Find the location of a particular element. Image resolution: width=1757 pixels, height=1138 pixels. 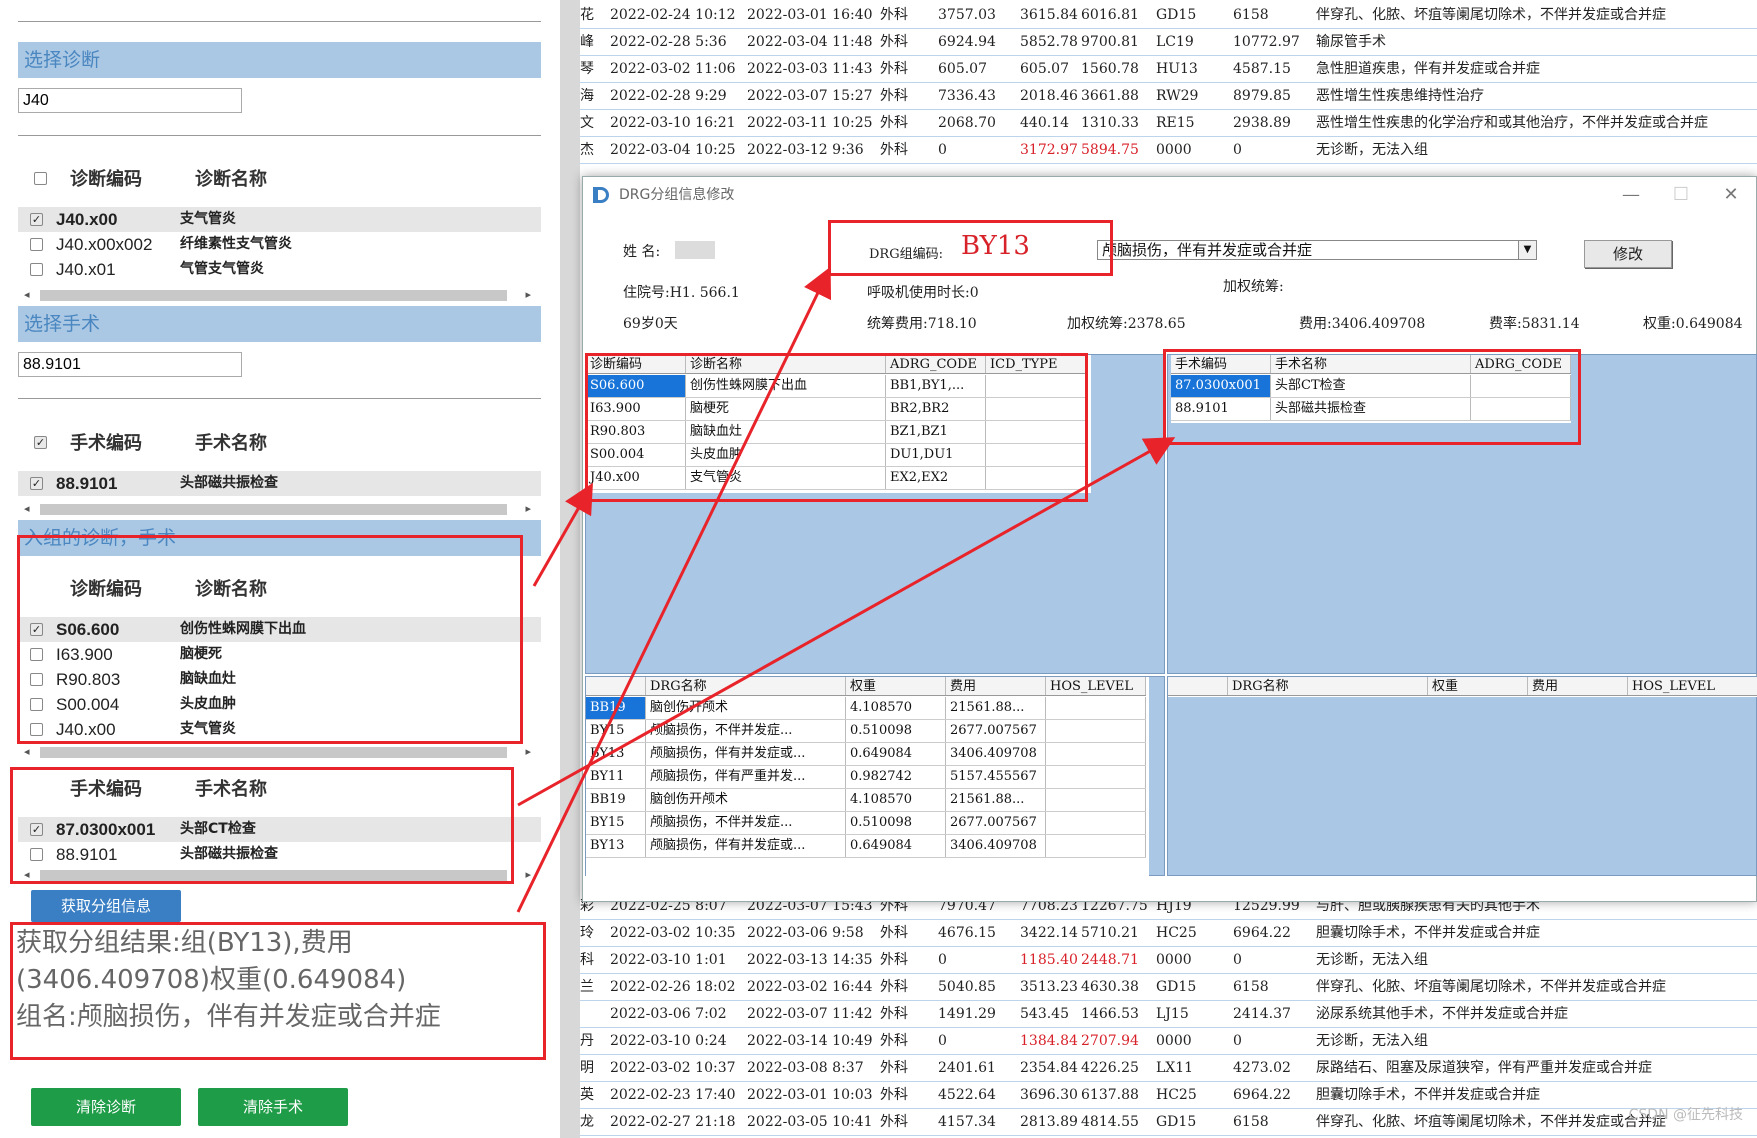

grid-row: I63.900 脑梗死 BR2,BR2 is located at coordinates (836, 409).